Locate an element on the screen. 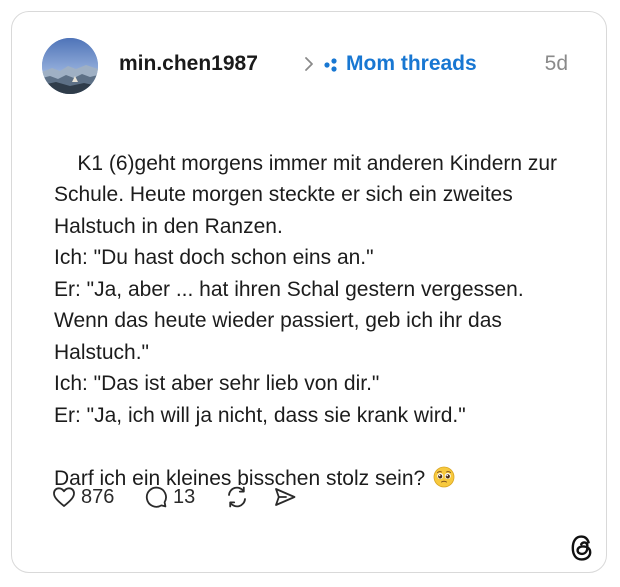  landscape-photo-avatar-icon is located at coordinates (70, 66).